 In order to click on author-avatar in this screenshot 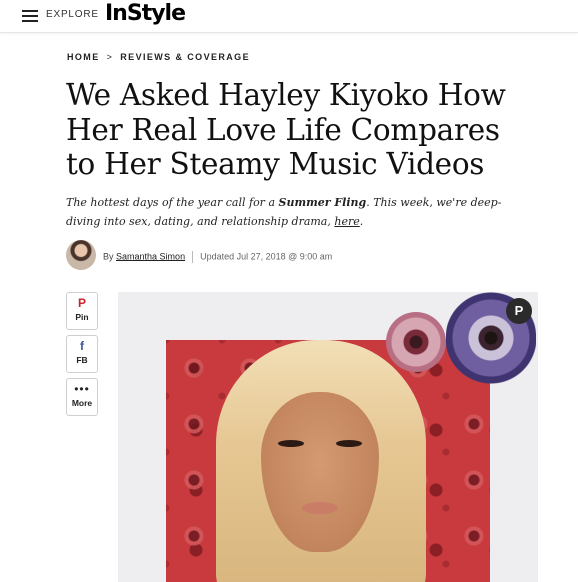, I will do `click(81, 255)`.